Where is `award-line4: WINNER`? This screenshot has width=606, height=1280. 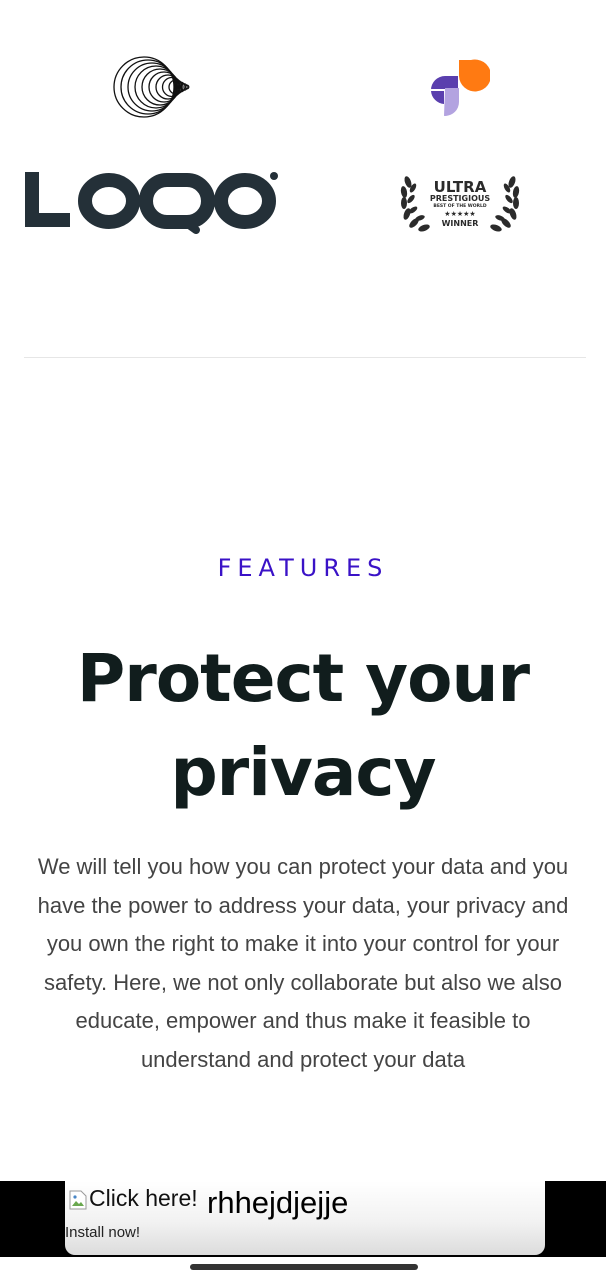
award-line4: WINNER is located at coordinates (460, 223).